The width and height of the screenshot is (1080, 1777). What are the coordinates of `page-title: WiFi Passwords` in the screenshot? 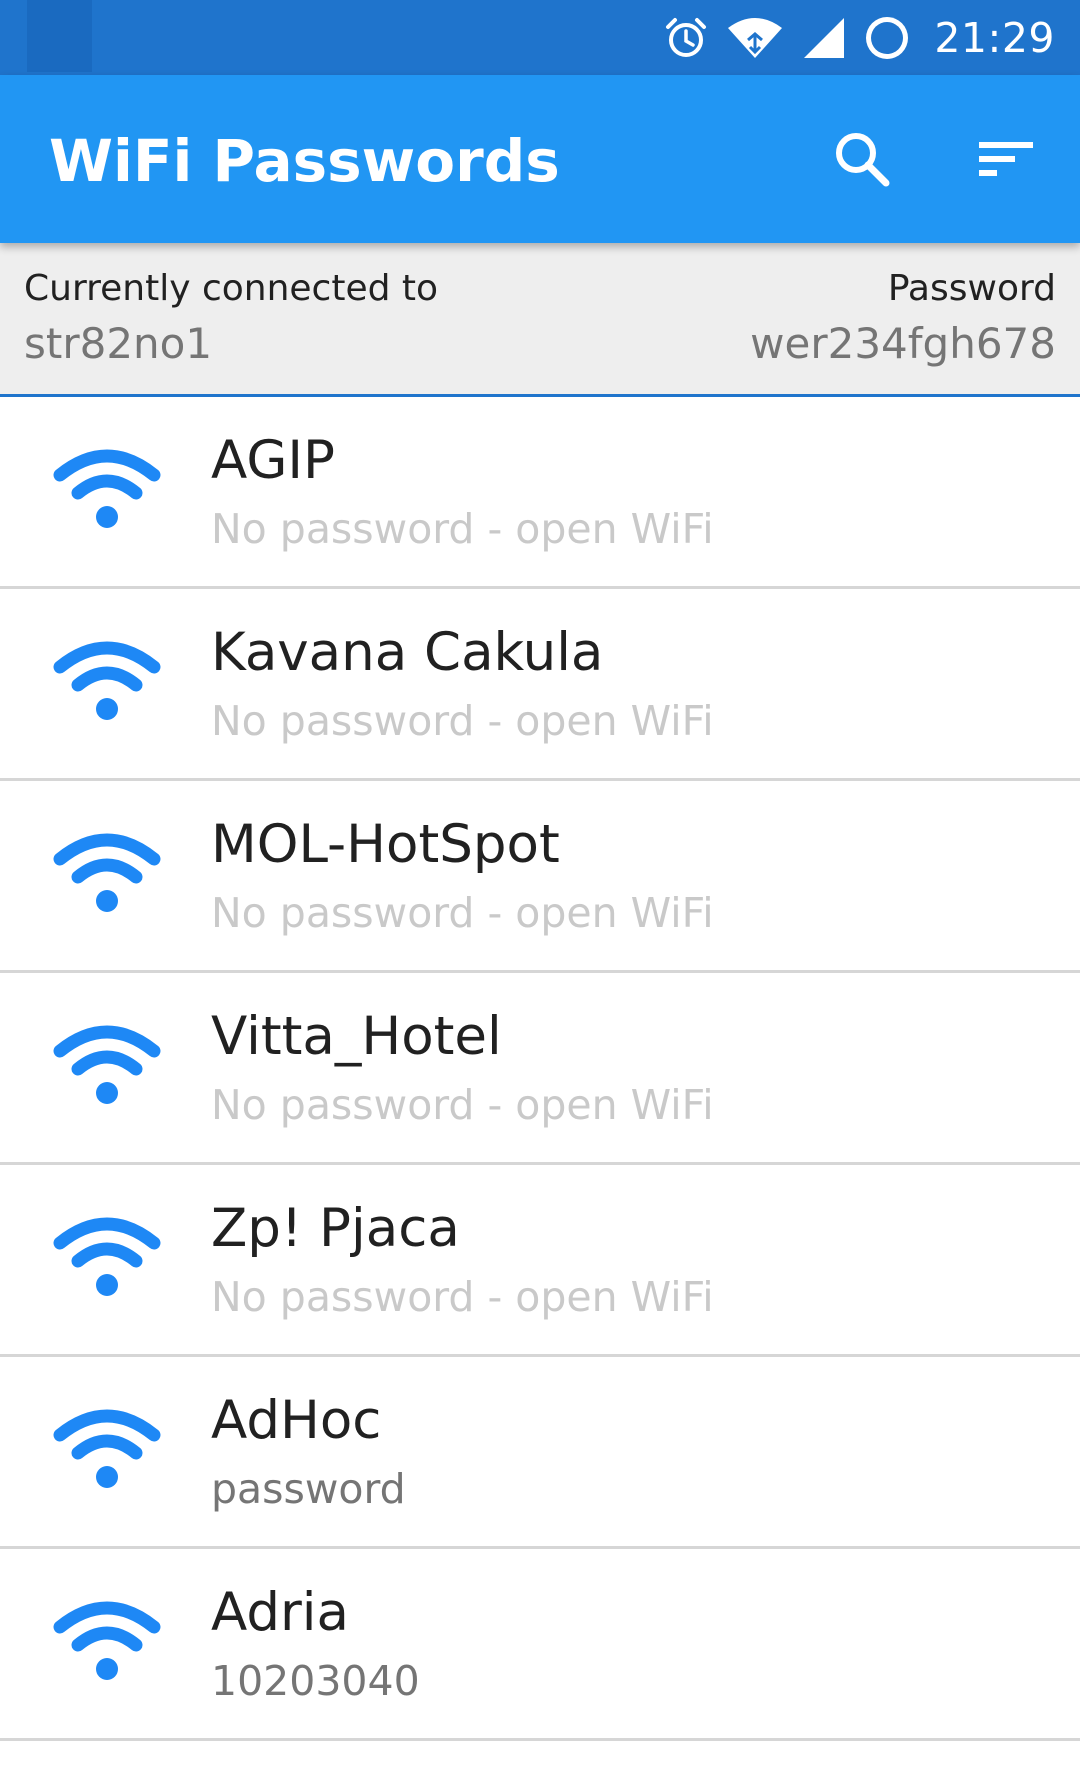 It's located at (304, 161).